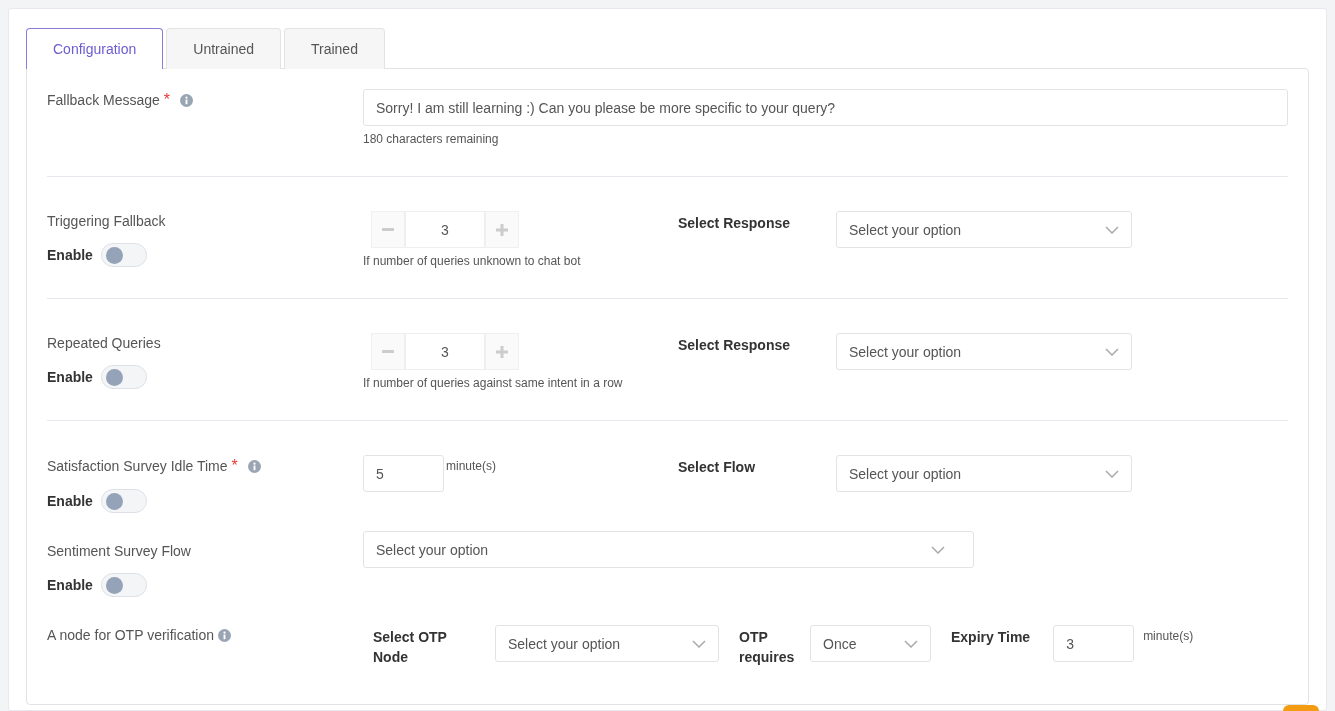  What do you see at coordinates (95, 48) in the screenshot?
I see `tab: Configuration` at bounding box center [95, 48].